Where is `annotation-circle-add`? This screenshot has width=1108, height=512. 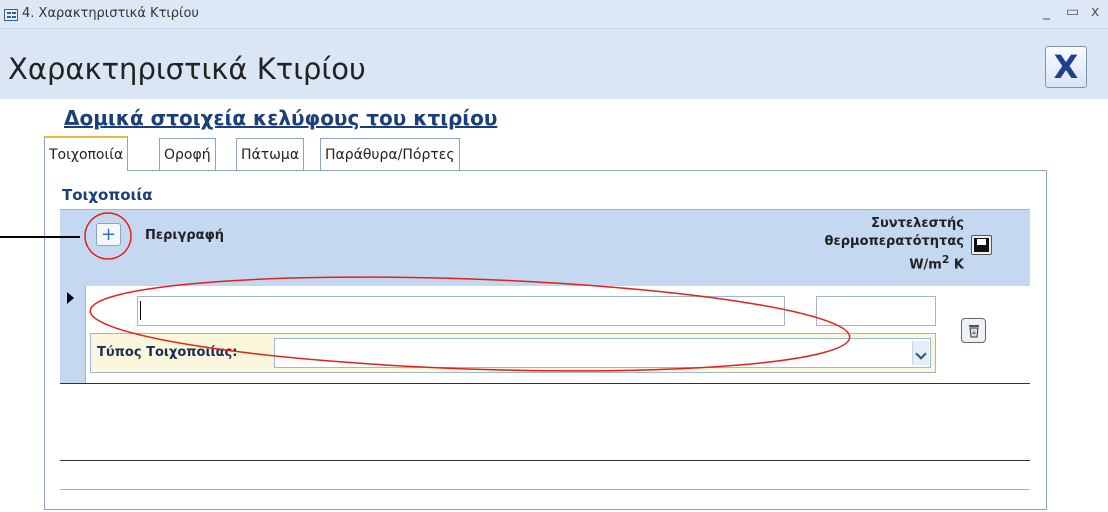 annotation-circle-add is located at coordinates (108, 236).